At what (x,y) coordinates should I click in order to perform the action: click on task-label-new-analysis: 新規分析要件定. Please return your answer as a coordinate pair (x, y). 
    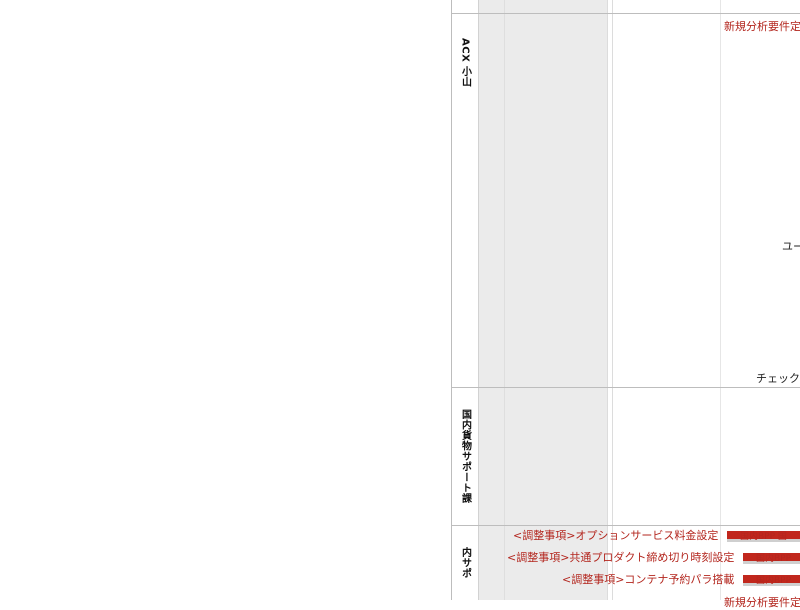
    Looking at the image, I should click on (762, 26).